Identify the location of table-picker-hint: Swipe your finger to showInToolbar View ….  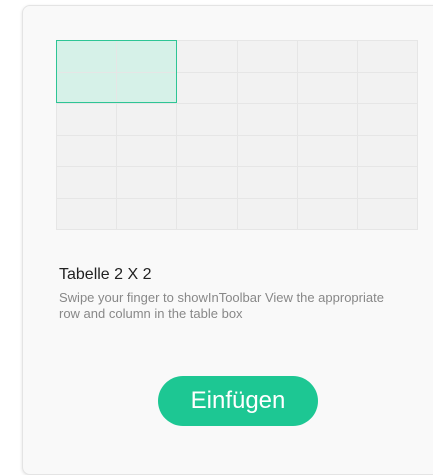
(221, 305).